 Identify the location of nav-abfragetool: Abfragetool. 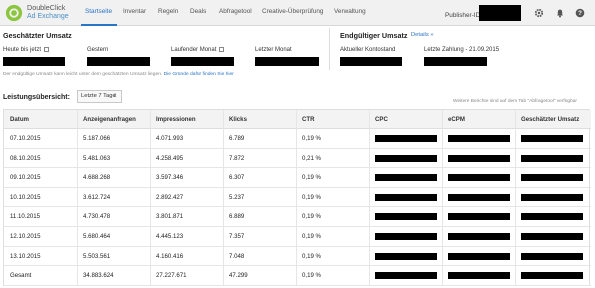
(235, 11).